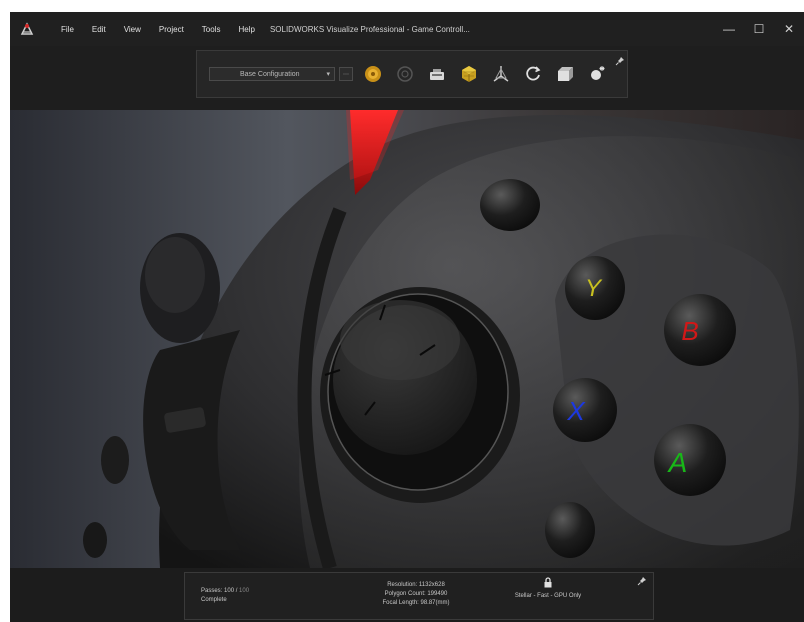 Image resolution: width=804 pixels, height=622 pixels. Describe the element at coordinates (501, 74) in the screenshot. I see `geometry-icon` at that location.